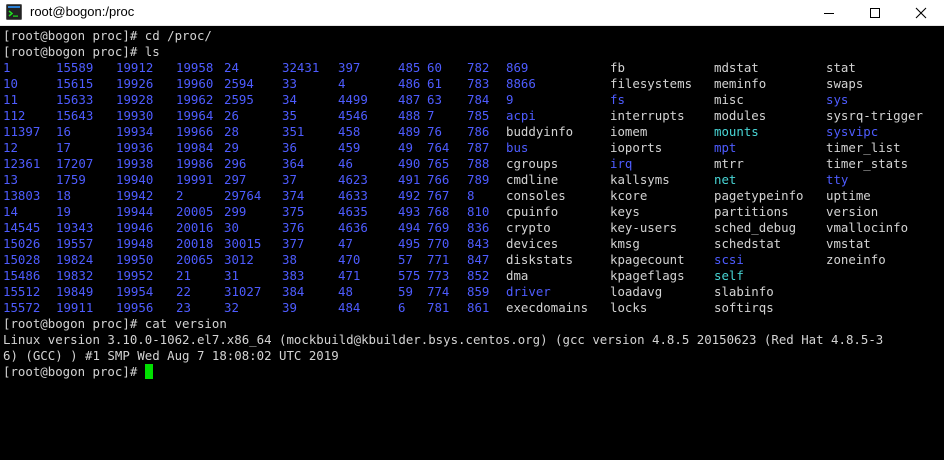  Describe the element at coordinates (845, 83) in the screenshot. I see `ls-file-entry: swaps` at that location.